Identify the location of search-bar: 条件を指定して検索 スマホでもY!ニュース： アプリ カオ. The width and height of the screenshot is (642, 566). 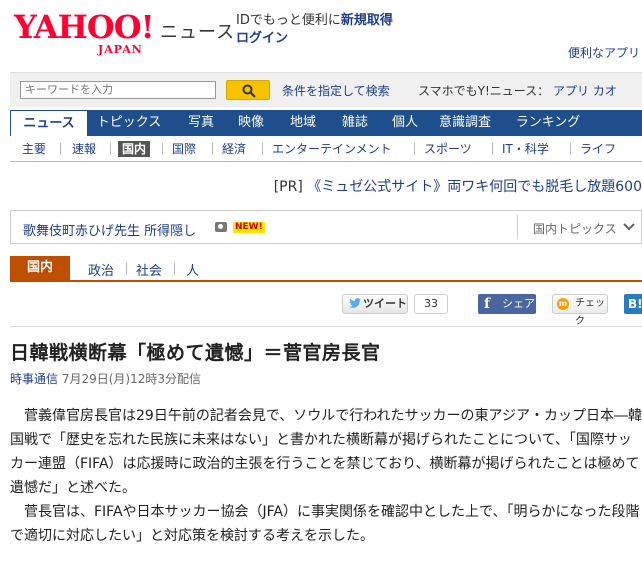
(326, 89).